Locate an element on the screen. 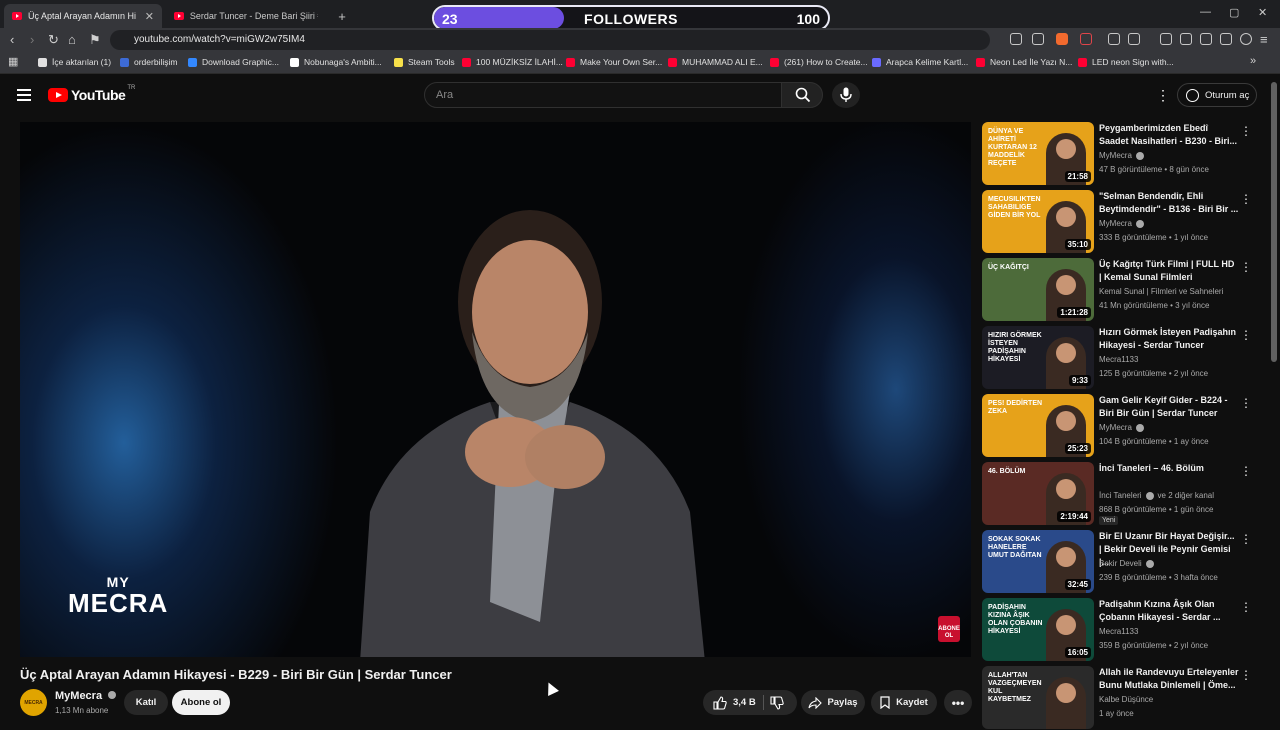 This screenshot has width=1280, height=730. media-icon is located at coordinates (1166, 39).